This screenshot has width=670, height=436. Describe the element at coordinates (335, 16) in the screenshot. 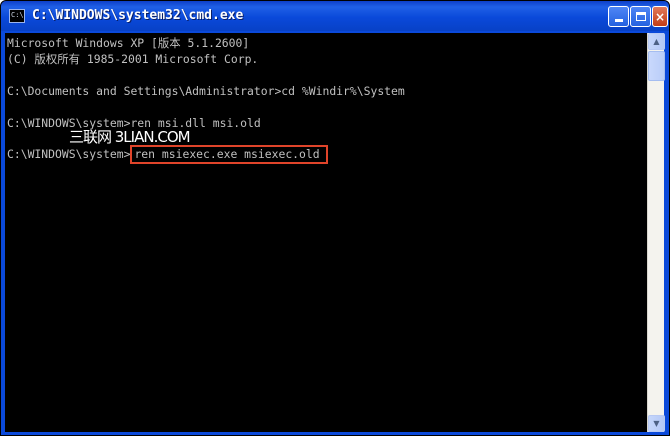

I see `title-bar: C:\WINDOWS\system32\cmd.exe ×` at that location.